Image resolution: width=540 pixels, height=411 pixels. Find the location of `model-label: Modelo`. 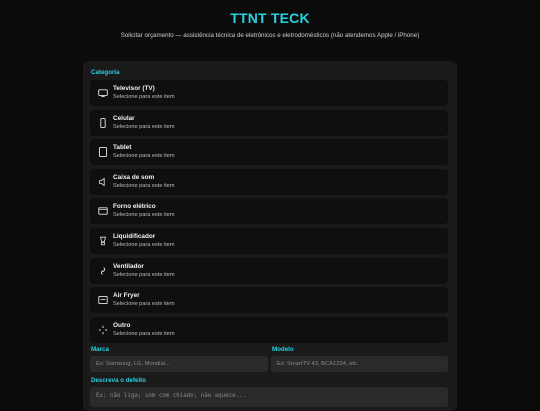

model-label: Modelo is located at coordinates (283, 349).